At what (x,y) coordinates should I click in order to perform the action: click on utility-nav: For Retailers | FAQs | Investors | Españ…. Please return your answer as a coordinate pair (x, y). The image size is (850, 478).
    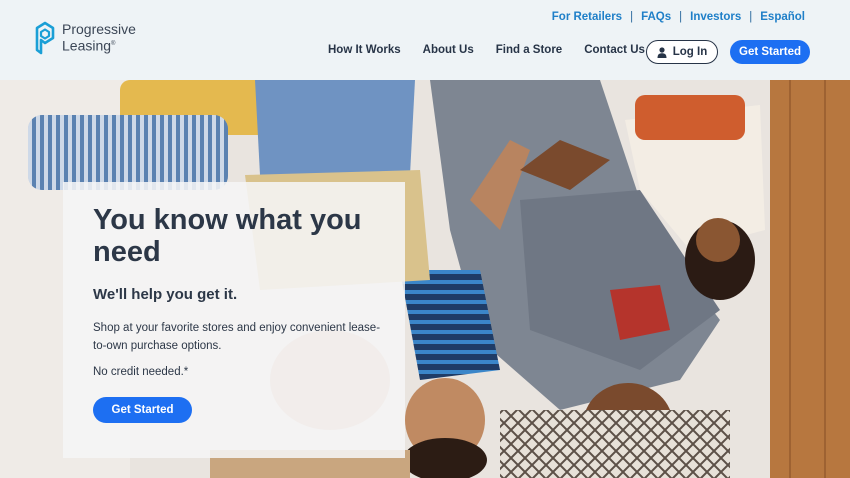
    Looking at the image, I should click on (678, 17).